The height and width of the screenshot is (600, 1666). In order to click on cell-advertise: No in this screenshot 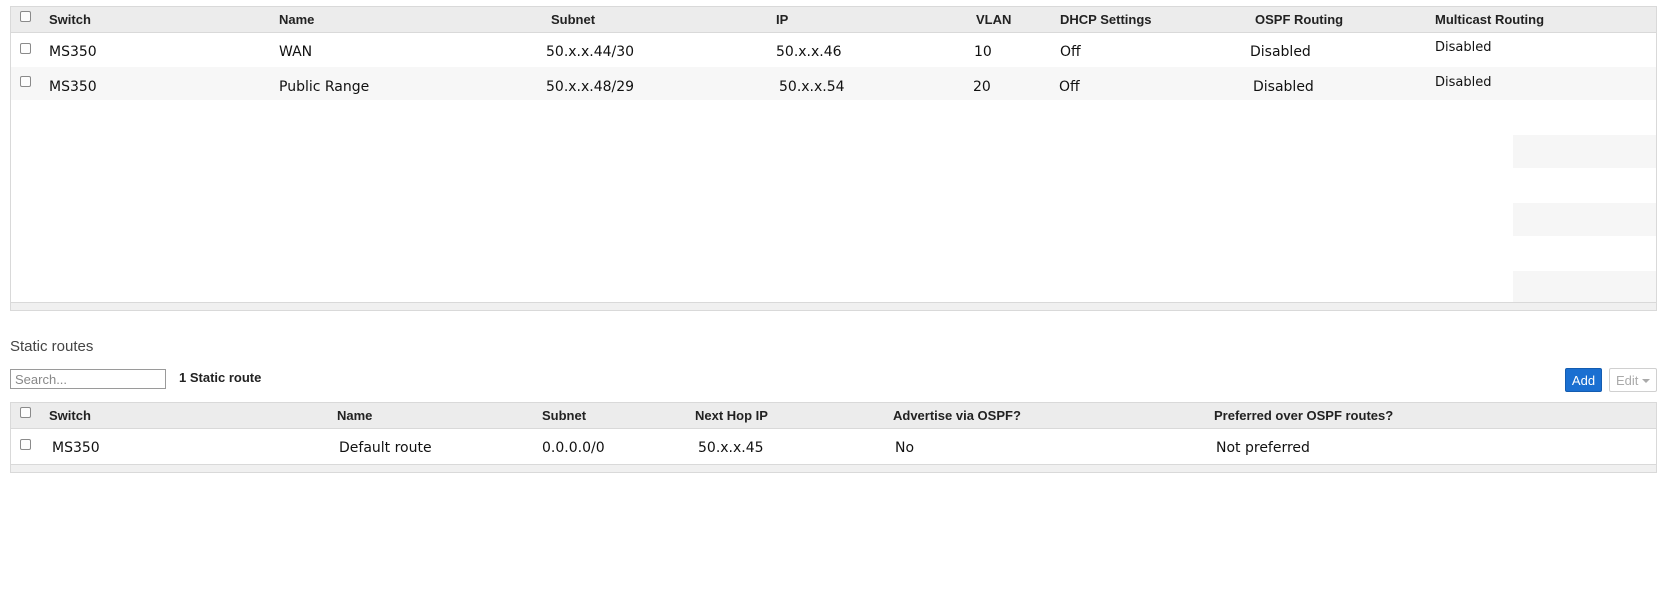, I will do `click(905, 448)`.